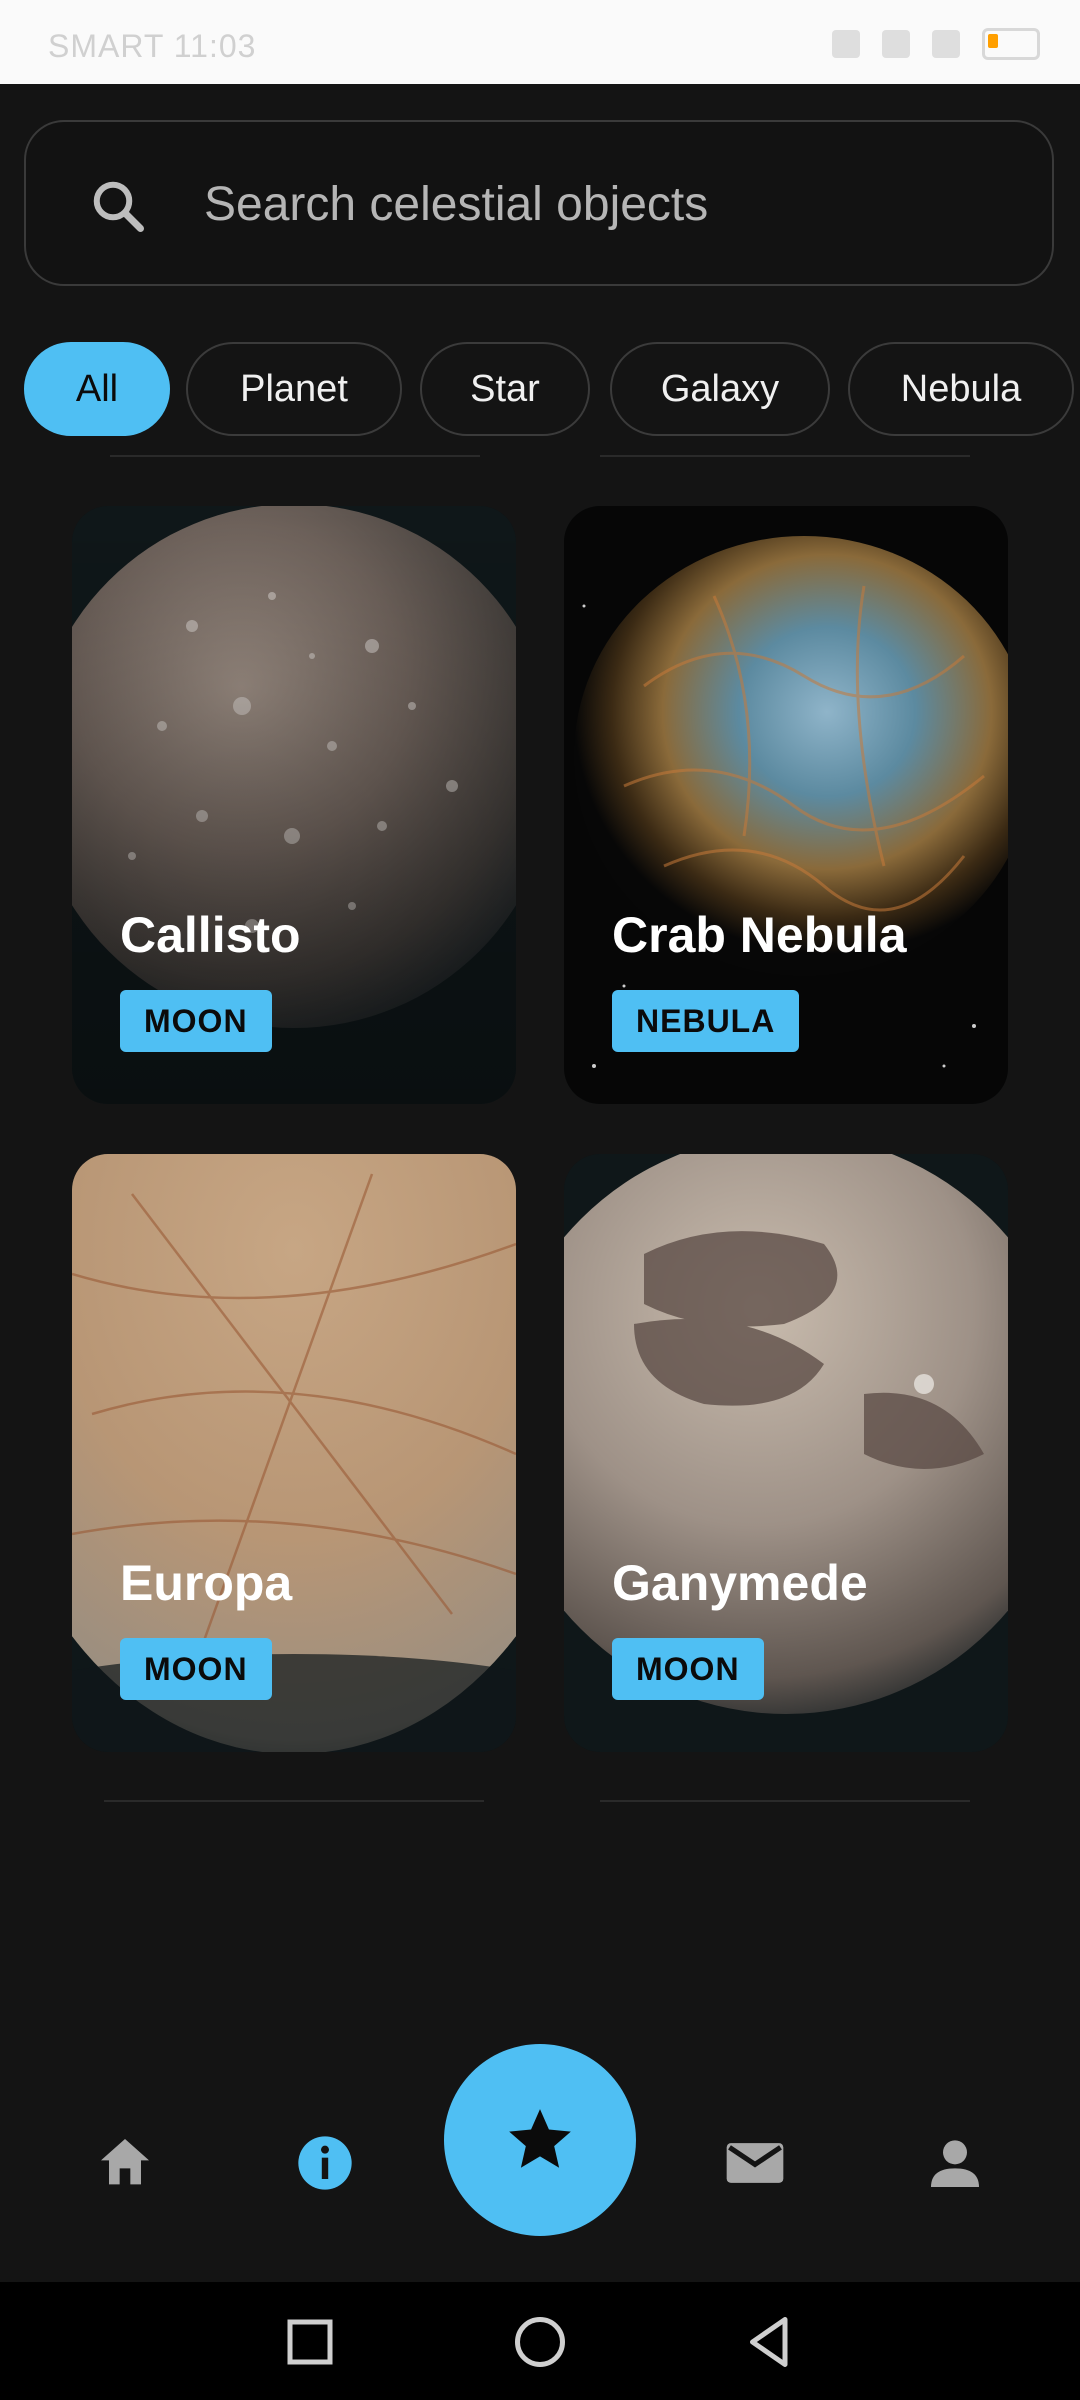 The height and width of the screenshot is (2400, 1080). I want to click on card-title: Crab Nebula, so click(759, 935).